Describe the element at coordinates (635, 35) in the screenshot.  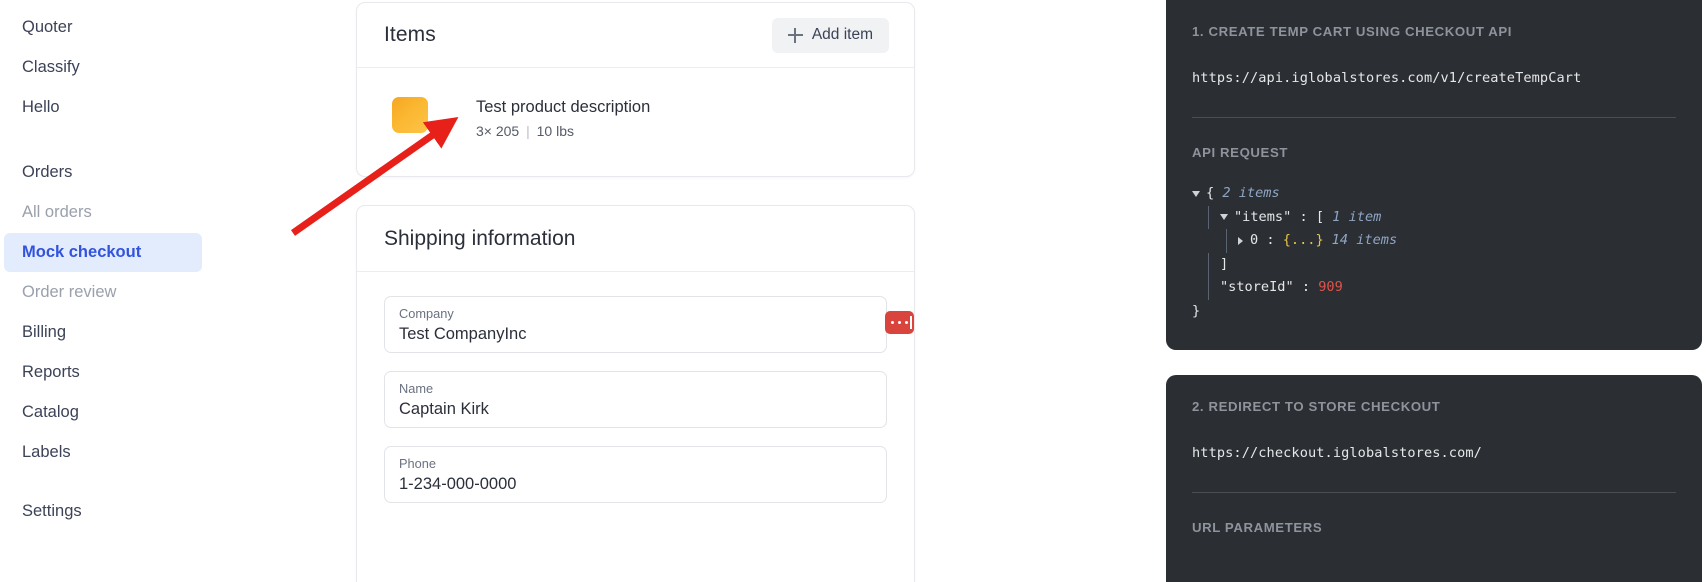
I see `items-card-header: Items Add item` at that location.